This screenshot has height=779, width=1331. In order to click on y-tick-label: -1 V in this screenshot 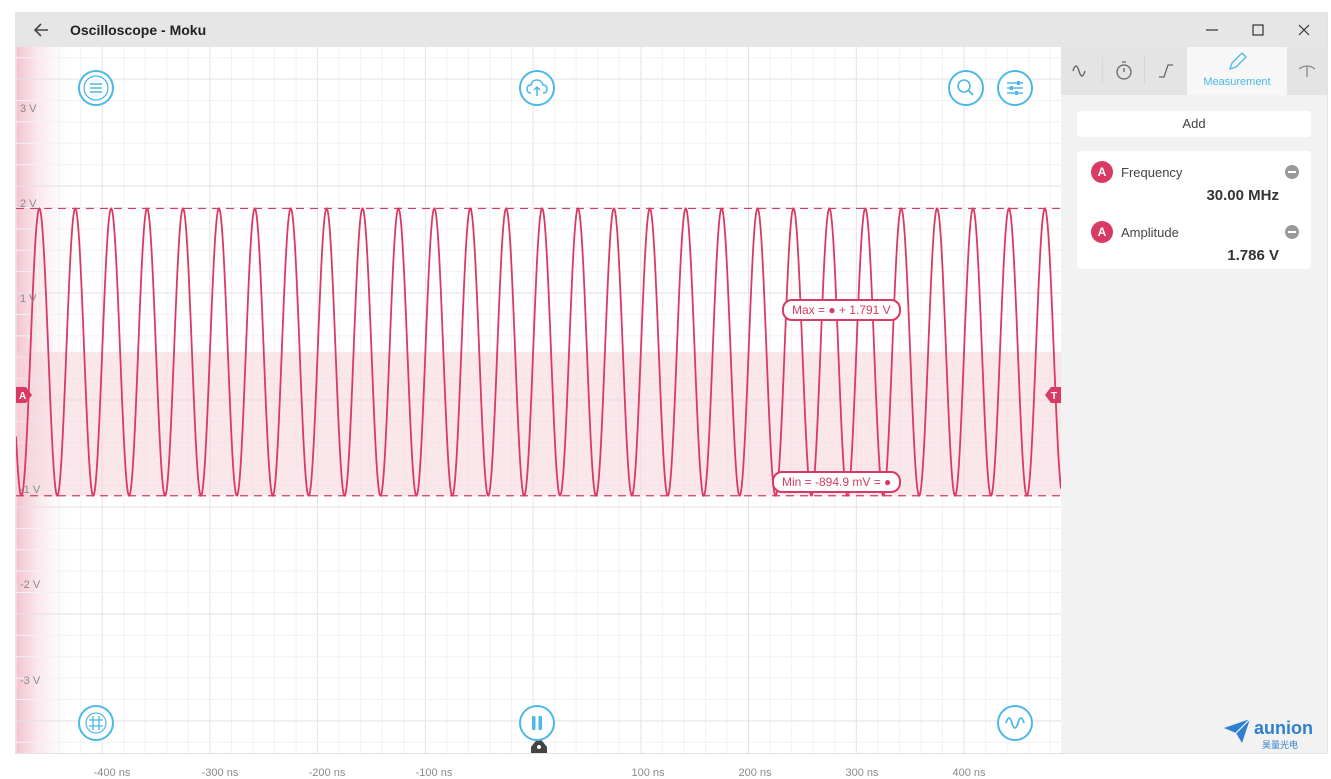, I will do `click(30, 490)`.